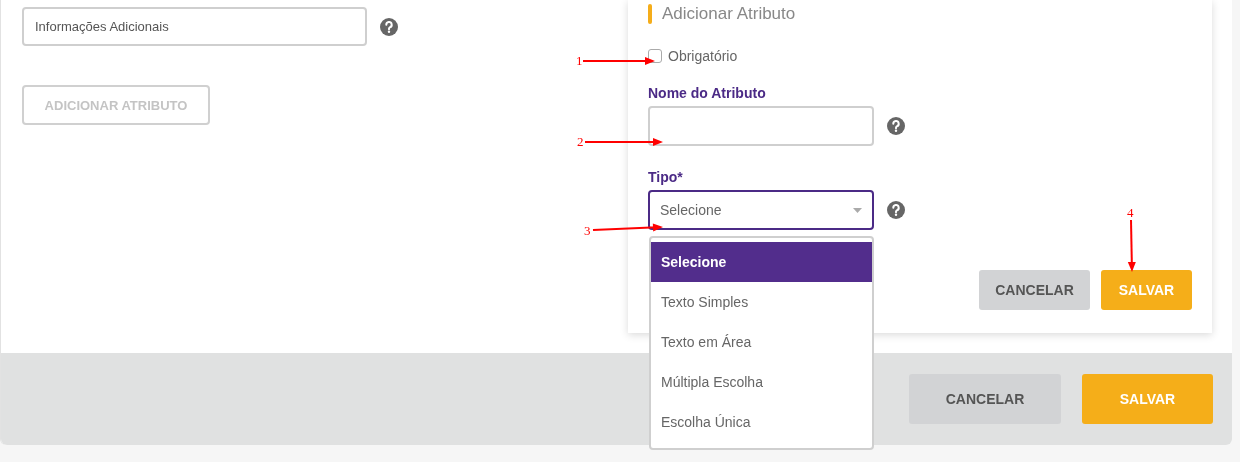 This screenshot has height=462, width=1240. I want to click on field-label: Nome do Atributo, so click(707, 93).